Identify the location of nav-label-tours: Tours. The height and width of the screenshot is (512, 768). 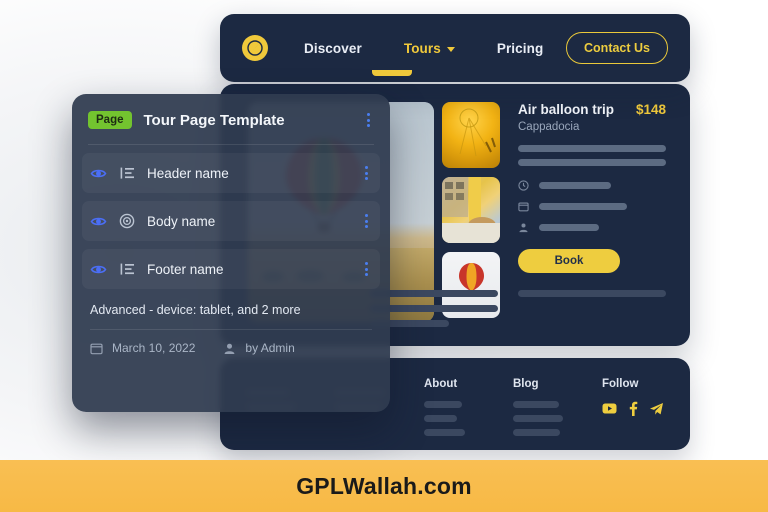
(422, 48).